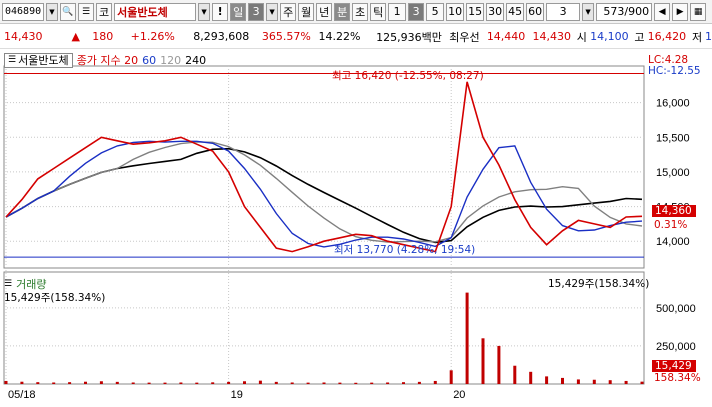 Image resolution: width=712 pixels, height=407 pixels. I want to click on volume-tag: 15,429, so click(674, 366).